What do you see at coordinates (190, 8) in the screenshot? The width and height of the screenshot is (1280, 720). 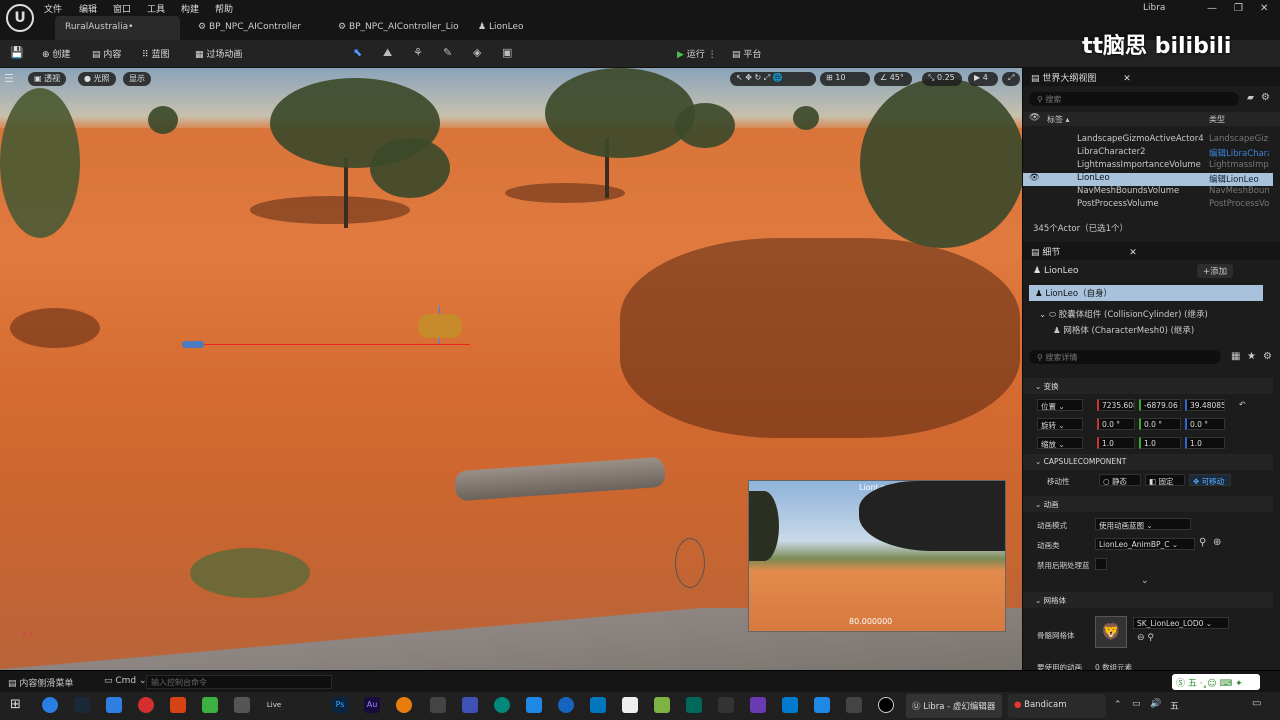 I see `menu-build: 构建` at bounding box center [190, 8].